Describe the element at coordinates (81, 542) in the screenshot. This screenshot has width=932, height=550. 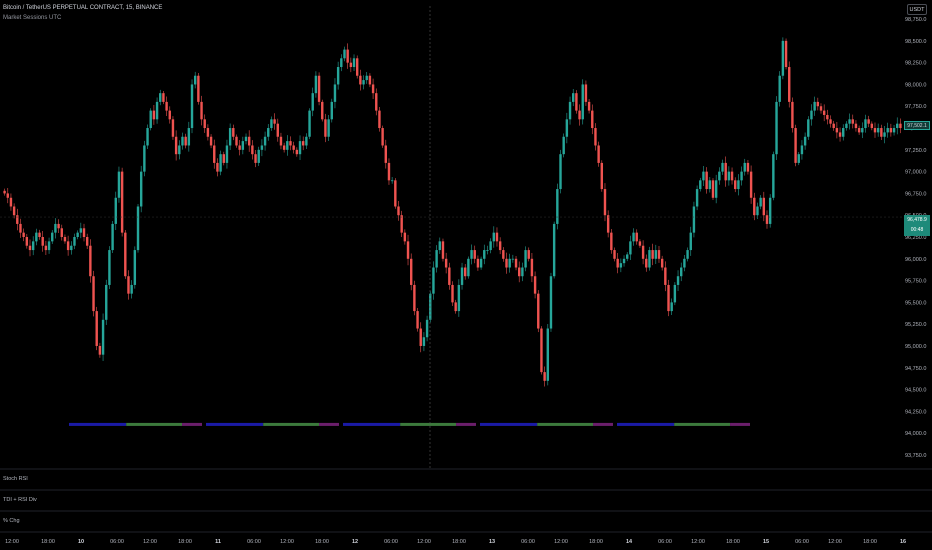
I see `time-tick-label: 10` at that location.